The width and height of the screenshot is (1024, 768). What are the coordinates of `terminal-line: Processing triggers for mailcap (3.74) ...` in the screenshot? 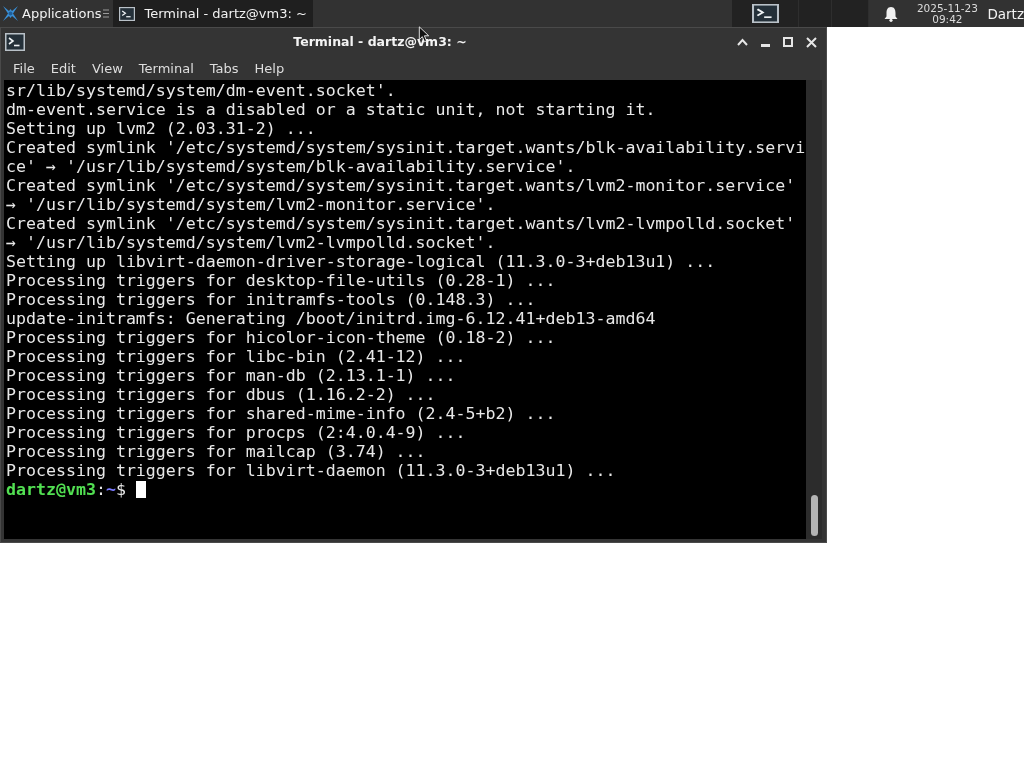 It's located at (216, 451).